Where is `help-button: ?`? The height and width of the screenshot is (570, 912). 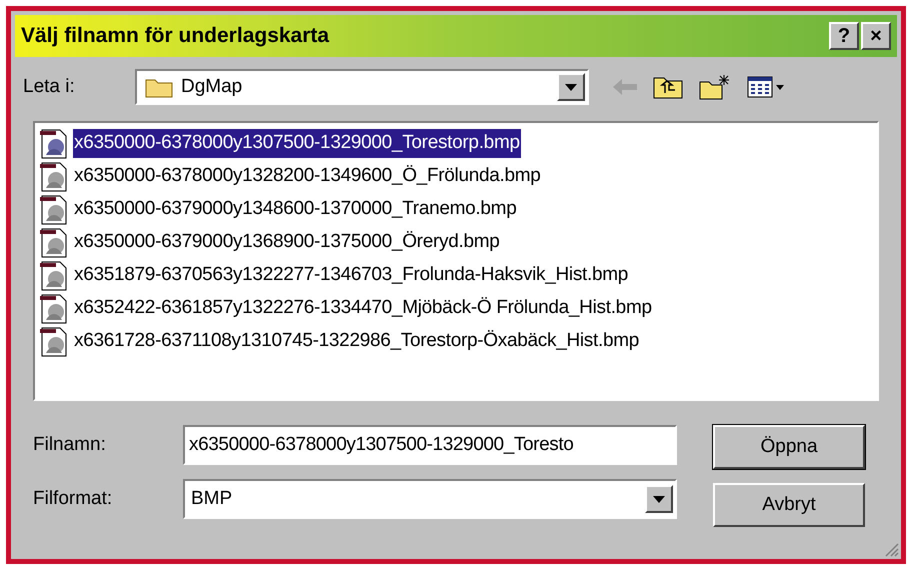 help-button: ? is located at coordinates (844, 36).